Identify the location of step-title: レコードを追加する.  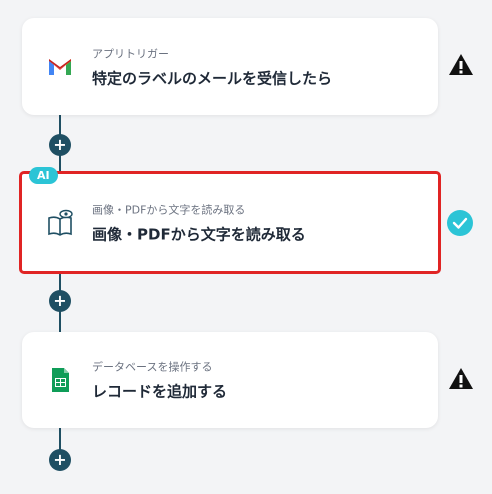
(160, 391).